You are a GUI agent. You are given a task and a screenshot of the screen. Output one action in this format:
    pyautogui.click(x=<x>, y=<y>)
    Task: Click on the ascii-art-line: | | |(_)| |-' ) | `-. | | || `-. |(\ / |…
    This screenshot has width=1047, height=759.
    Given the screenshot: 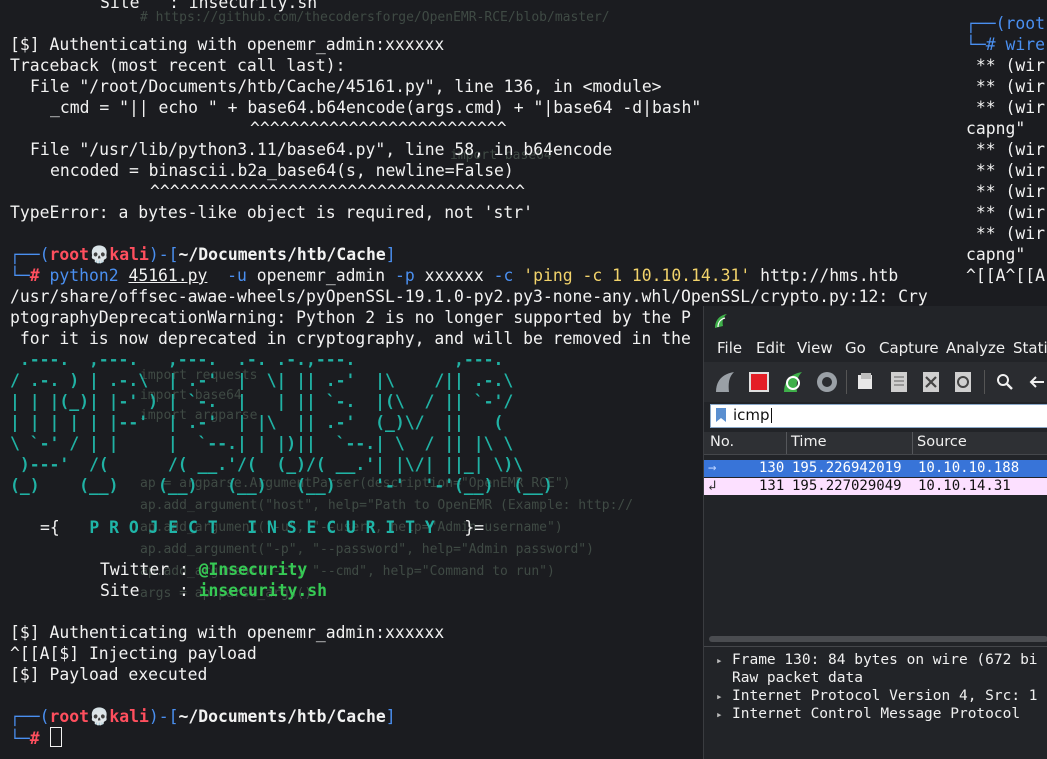 What is the action you would take?
    pyautogui.click(x=262, y=401)
    